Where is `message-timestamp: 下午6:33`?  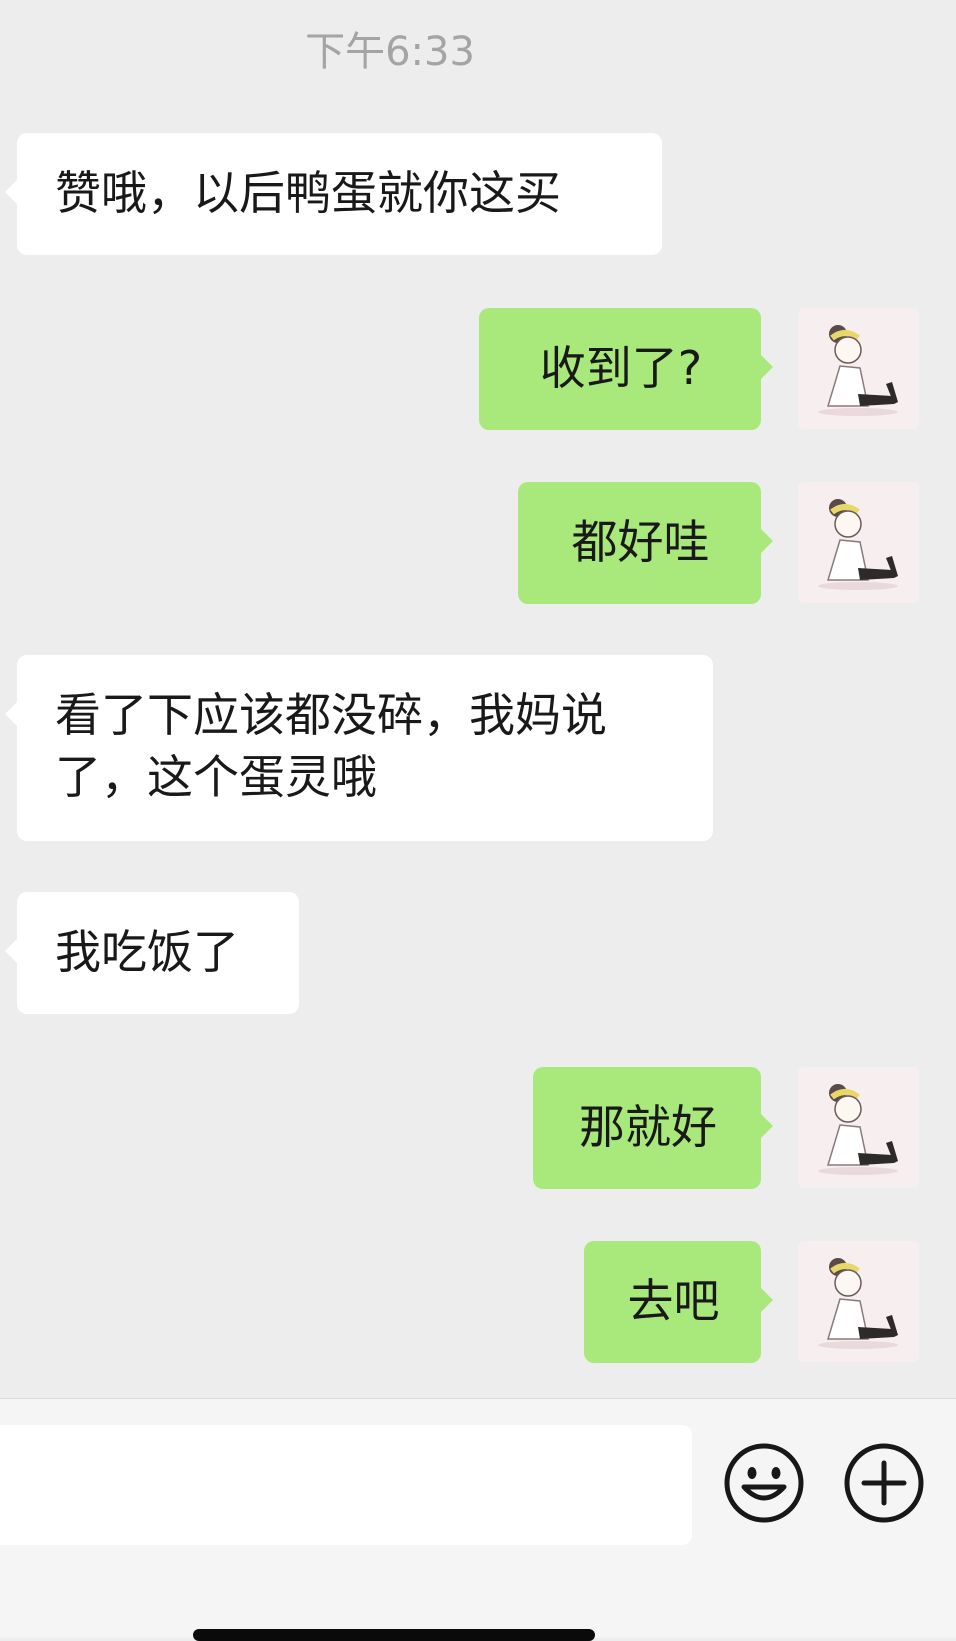
message-timestamp: 下午6:33 is located at coordinates (390, 52).